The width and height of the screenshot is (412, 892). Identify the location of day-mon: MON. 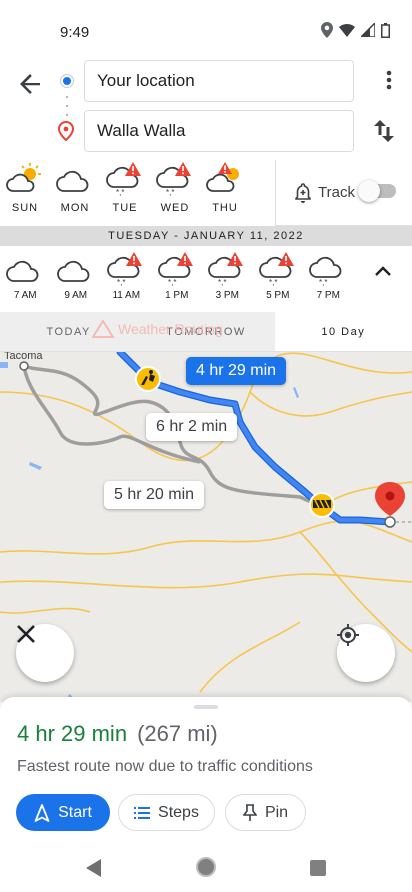
(75, 193).